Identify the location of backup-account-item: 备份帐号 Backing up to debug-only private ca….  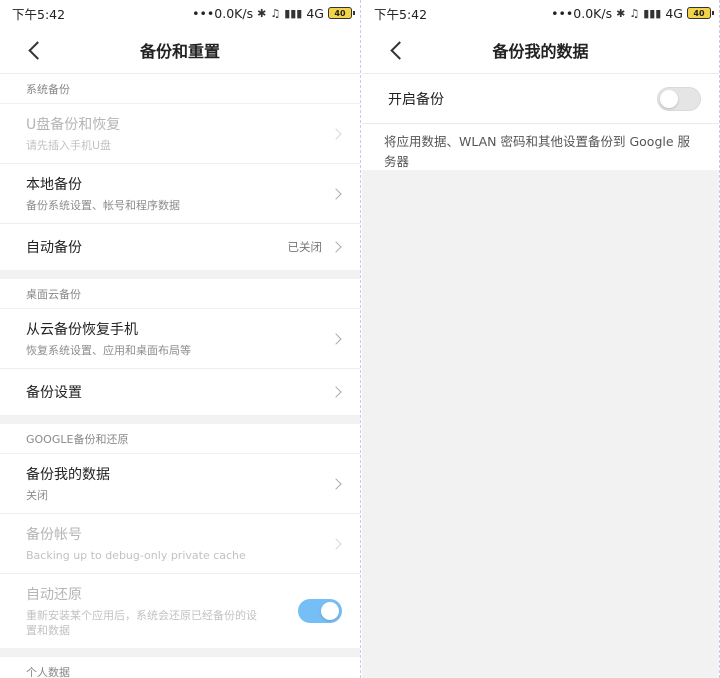
(180, 544).